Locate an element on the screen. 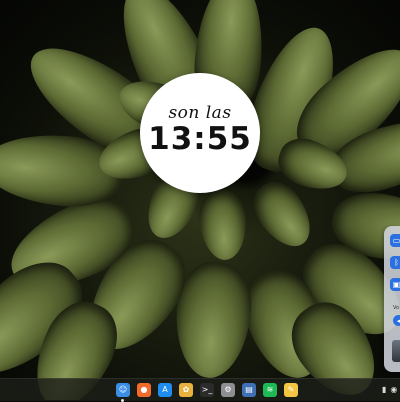  dock-item-finder: ☺ is located at coordinates (123, 392).